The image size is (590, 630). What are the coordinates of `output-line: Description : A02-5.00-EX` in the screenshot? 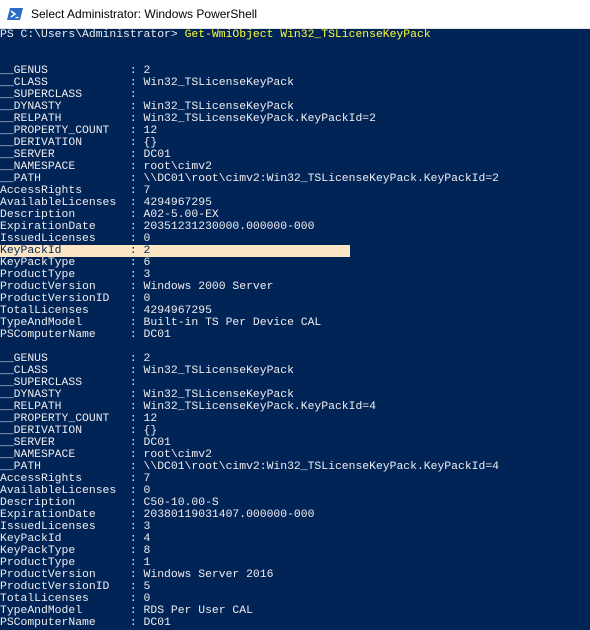 It's located at (109, 215).